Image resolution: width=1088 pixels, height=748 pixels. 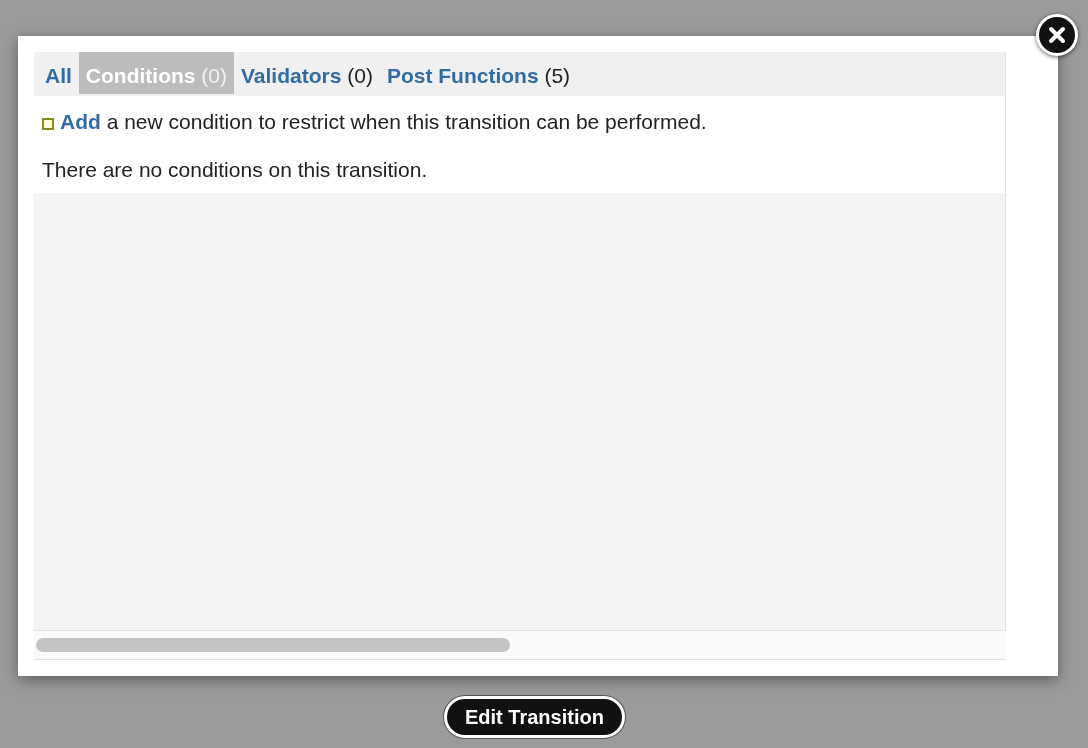 I want to click on square-icon, so click(x=48, y=124).